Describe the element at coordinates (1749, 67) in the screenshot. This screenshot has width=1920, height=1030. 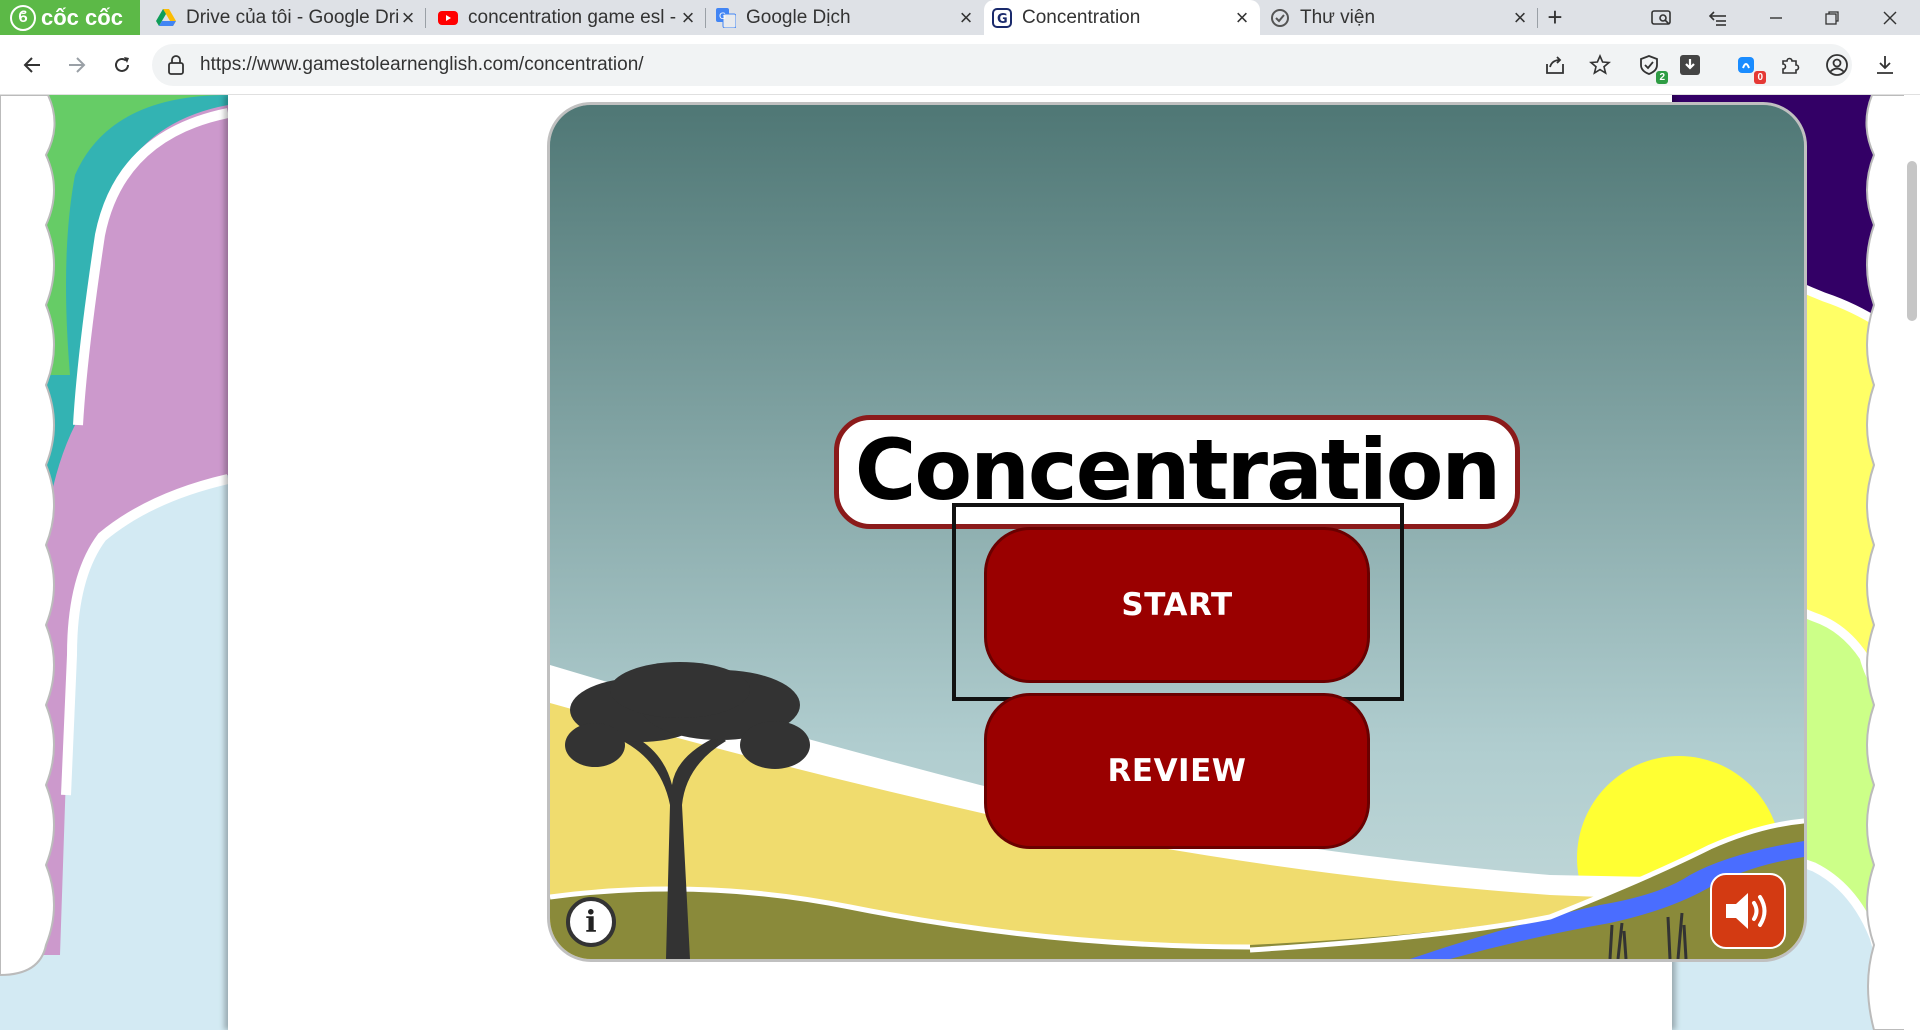
I see `extension-button: 0` at that location.